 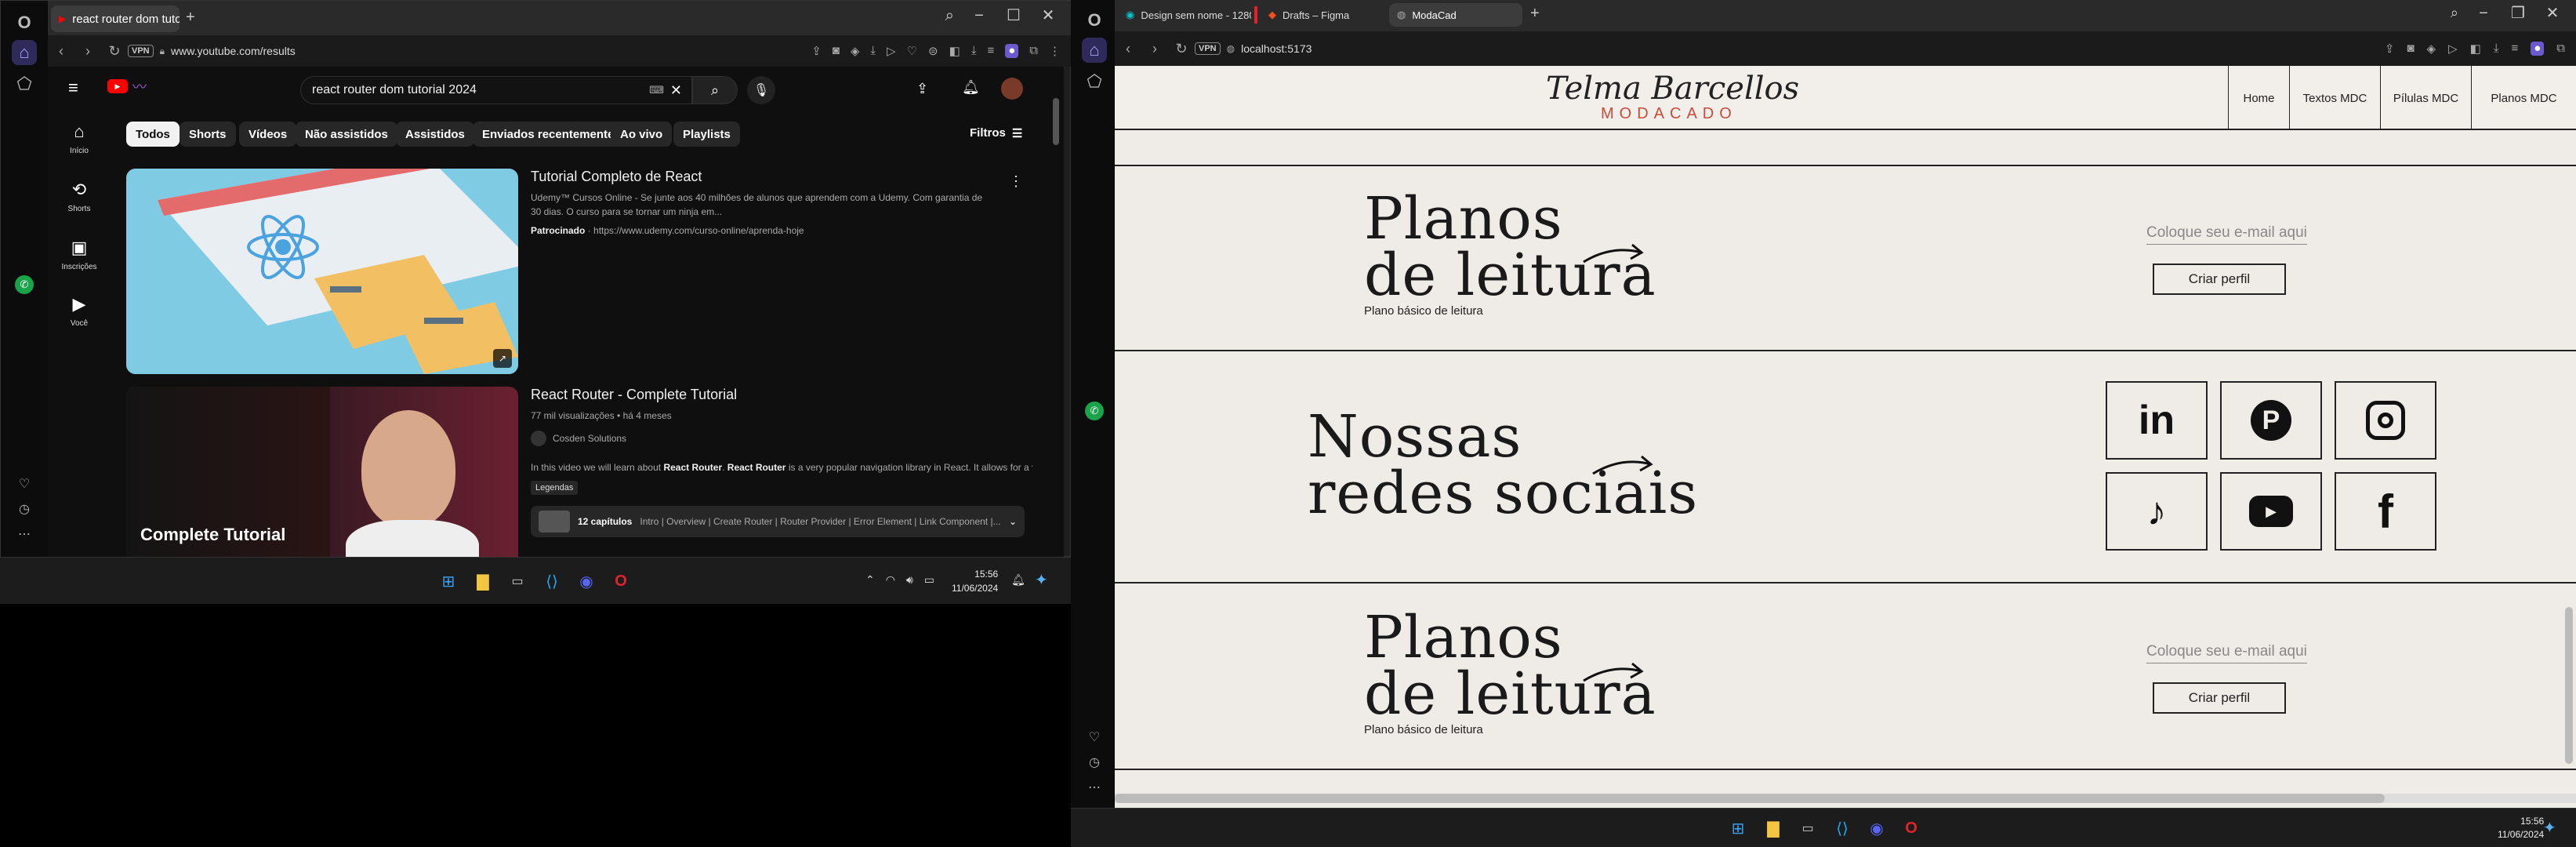 What do you see at coordinates (910, 580) in the screenshot?
I see `volume-icon: 🔊︎` at bounding box center [910, 580].